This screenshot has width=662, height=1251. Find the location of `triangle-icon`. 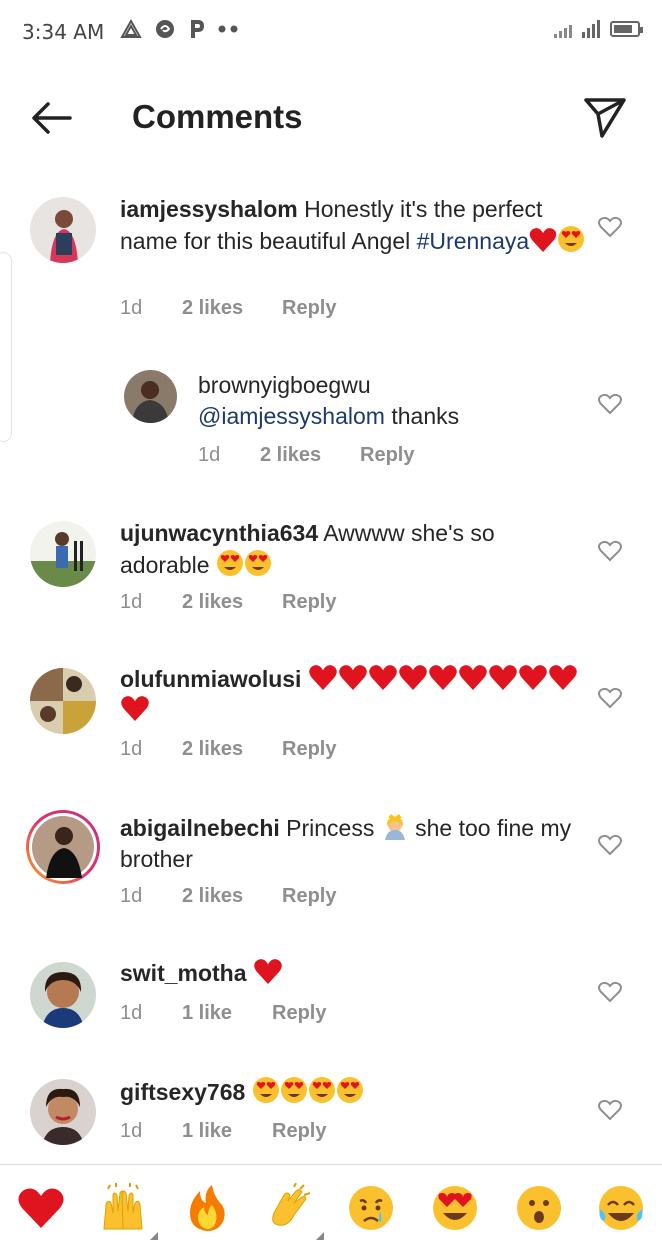

triangle-icon is located at coordinates (131, 28).